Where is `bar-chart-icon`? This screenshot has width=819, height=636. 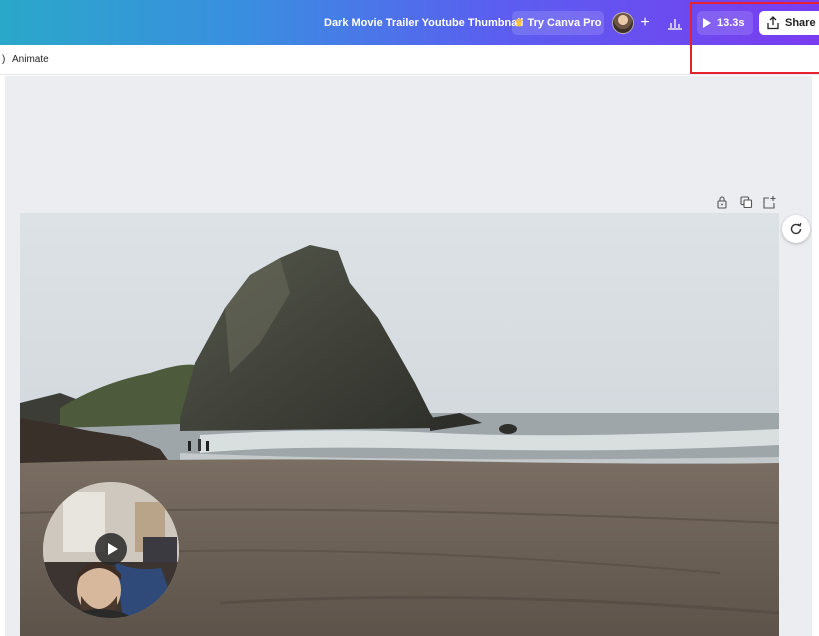 bar-chart-icon is located at coordinates (675, 24).